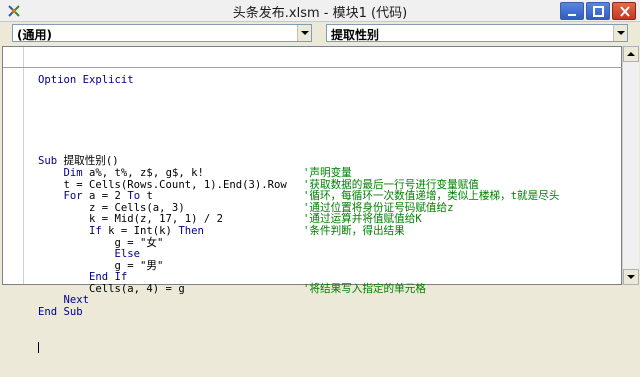 Image resolution: width=640 pixels, height=377 pixels. I want to click on maximize-icon, so click(598, 11).